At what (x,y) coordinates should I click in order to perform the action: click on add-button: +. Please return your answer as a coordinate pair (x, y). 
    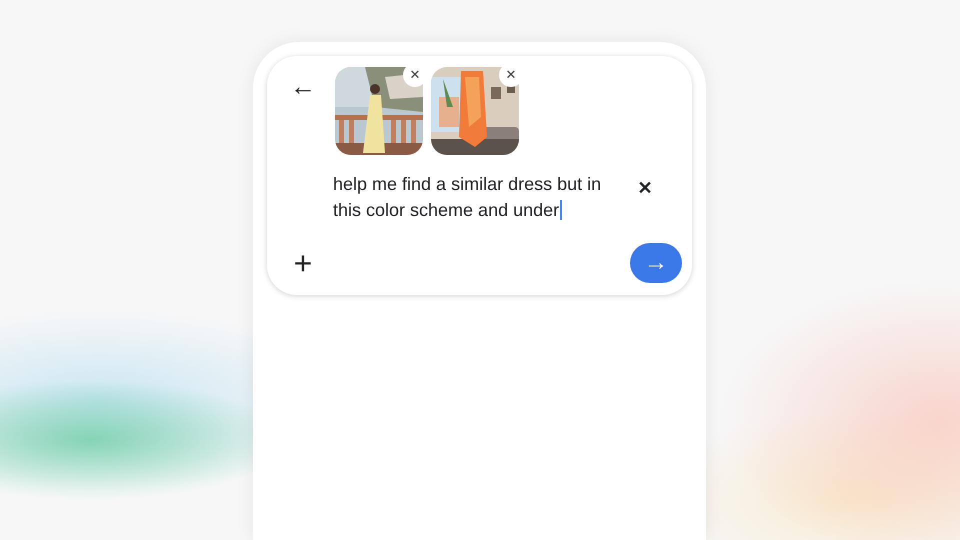
    Looking at the image, I should click on (303, 263).